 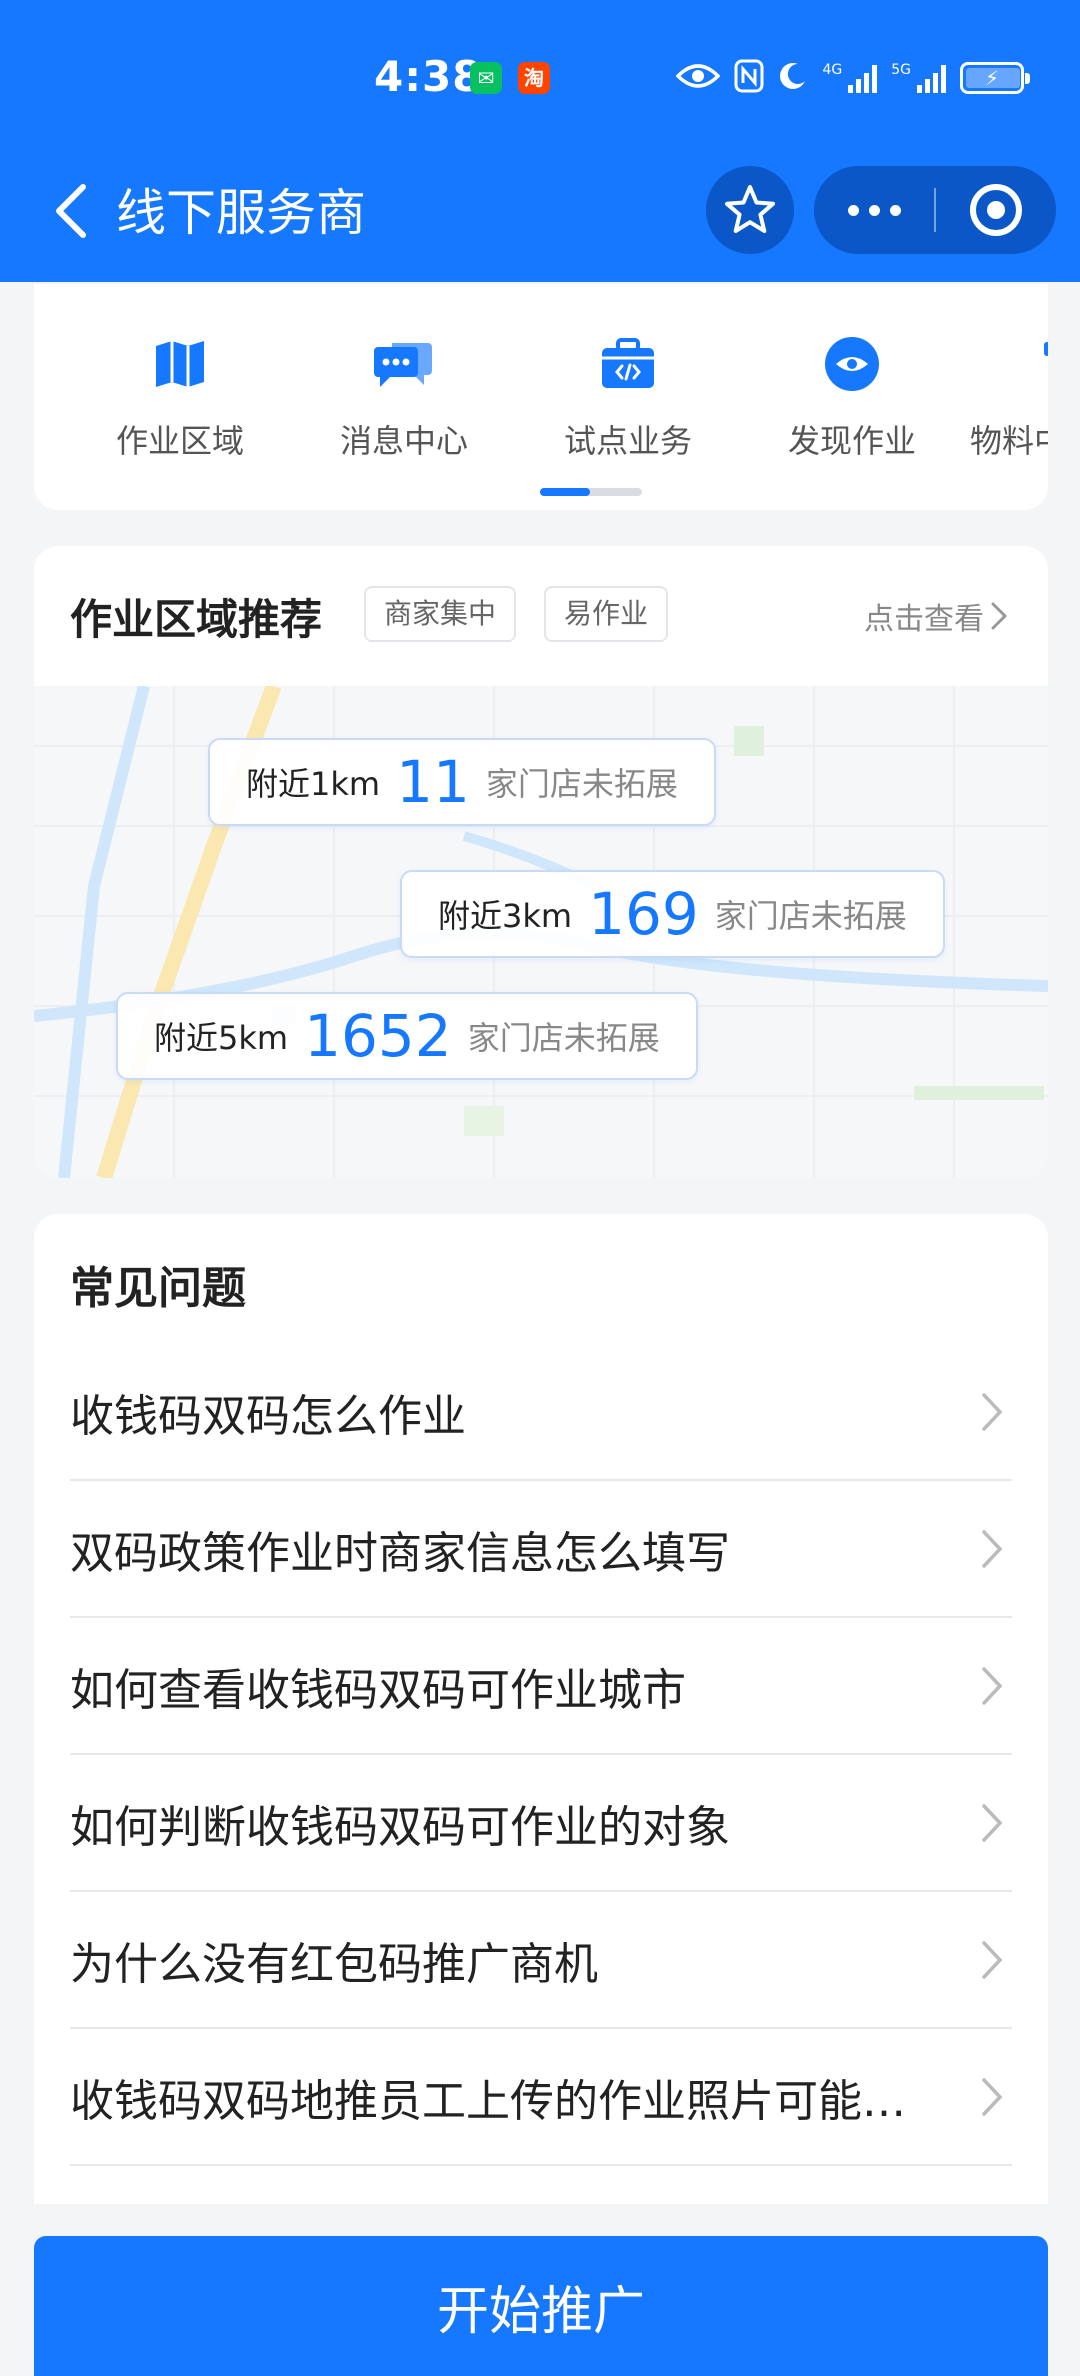 I want to click on shortcut-label: 物料中, so click(x=1009, y=441).